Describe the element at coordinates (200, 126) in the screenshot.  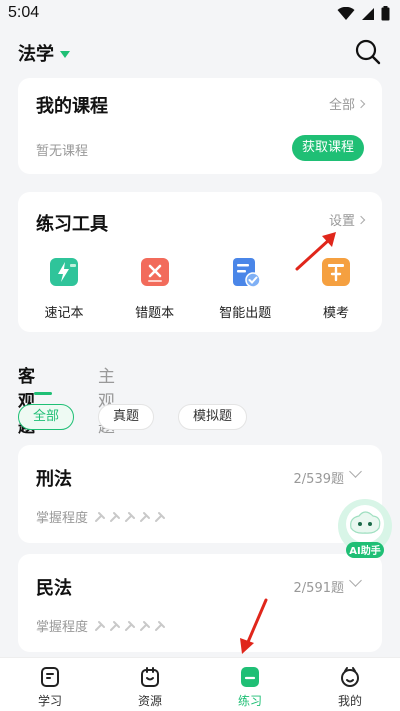
I see `my-courses-card: 我的课程 全部 暂无课程 获取课程` at that location.